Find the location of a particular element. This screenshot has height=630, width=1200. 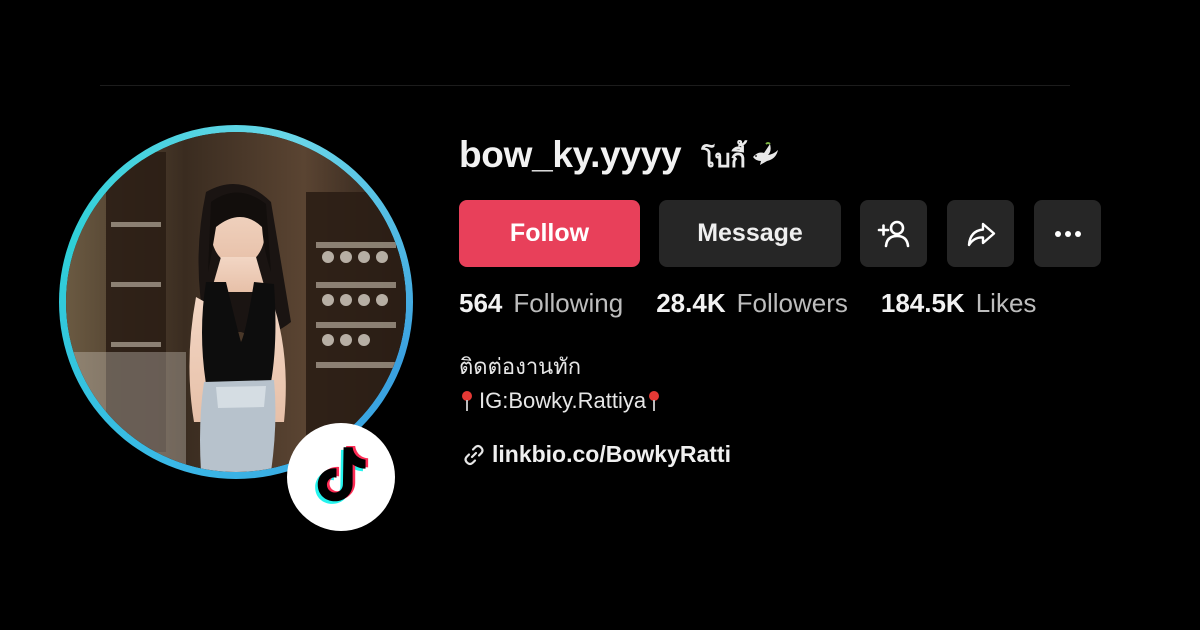

bio: ติดต่องานทัก IG:Bowky.Rattiya is located at coordinates (560, 384).